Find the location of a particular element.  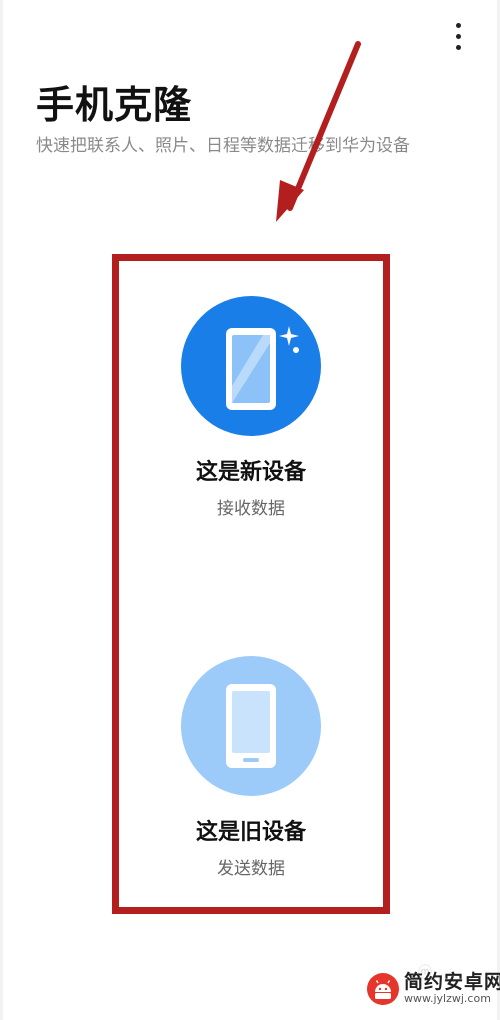

old-device-icon is located at coordinates (251, 726).